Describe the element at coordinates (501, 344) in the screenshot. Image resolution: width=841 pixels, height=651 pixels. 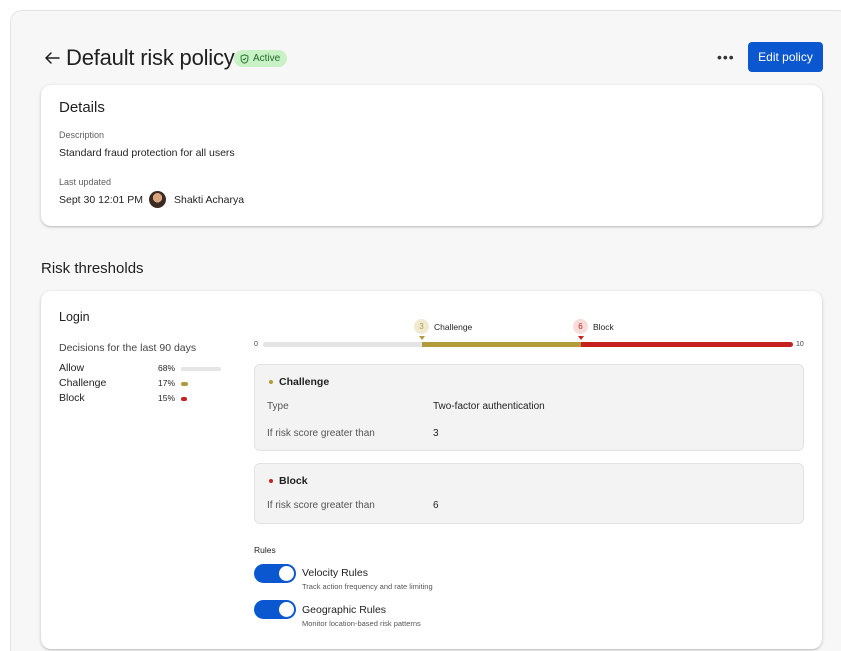
I see `challenge-segment` at that location.